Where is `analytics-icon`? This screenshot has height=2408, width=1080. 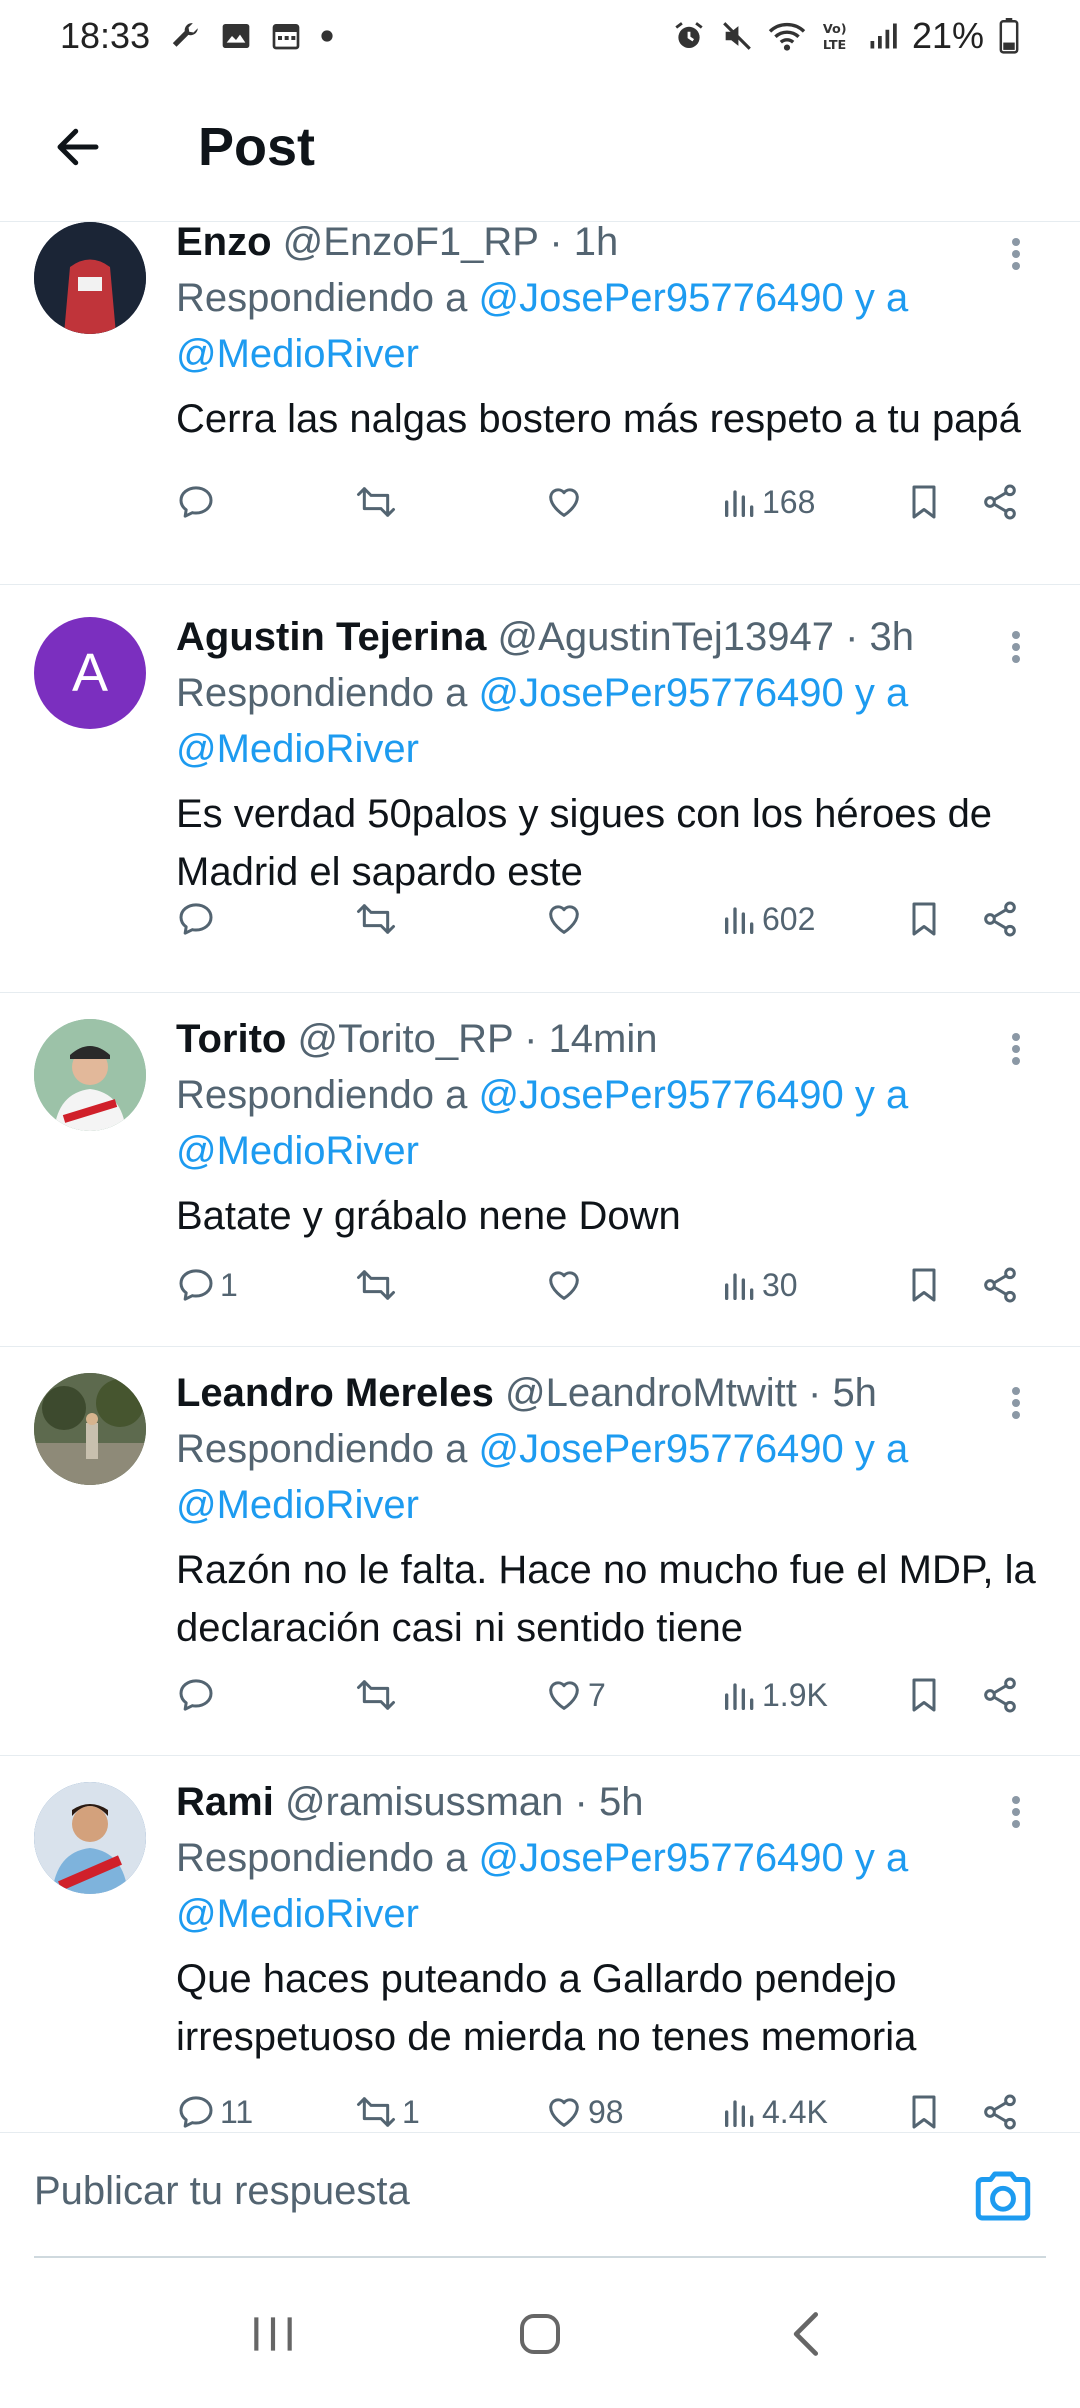
analytics-icon is located at coordinates (739, 920).